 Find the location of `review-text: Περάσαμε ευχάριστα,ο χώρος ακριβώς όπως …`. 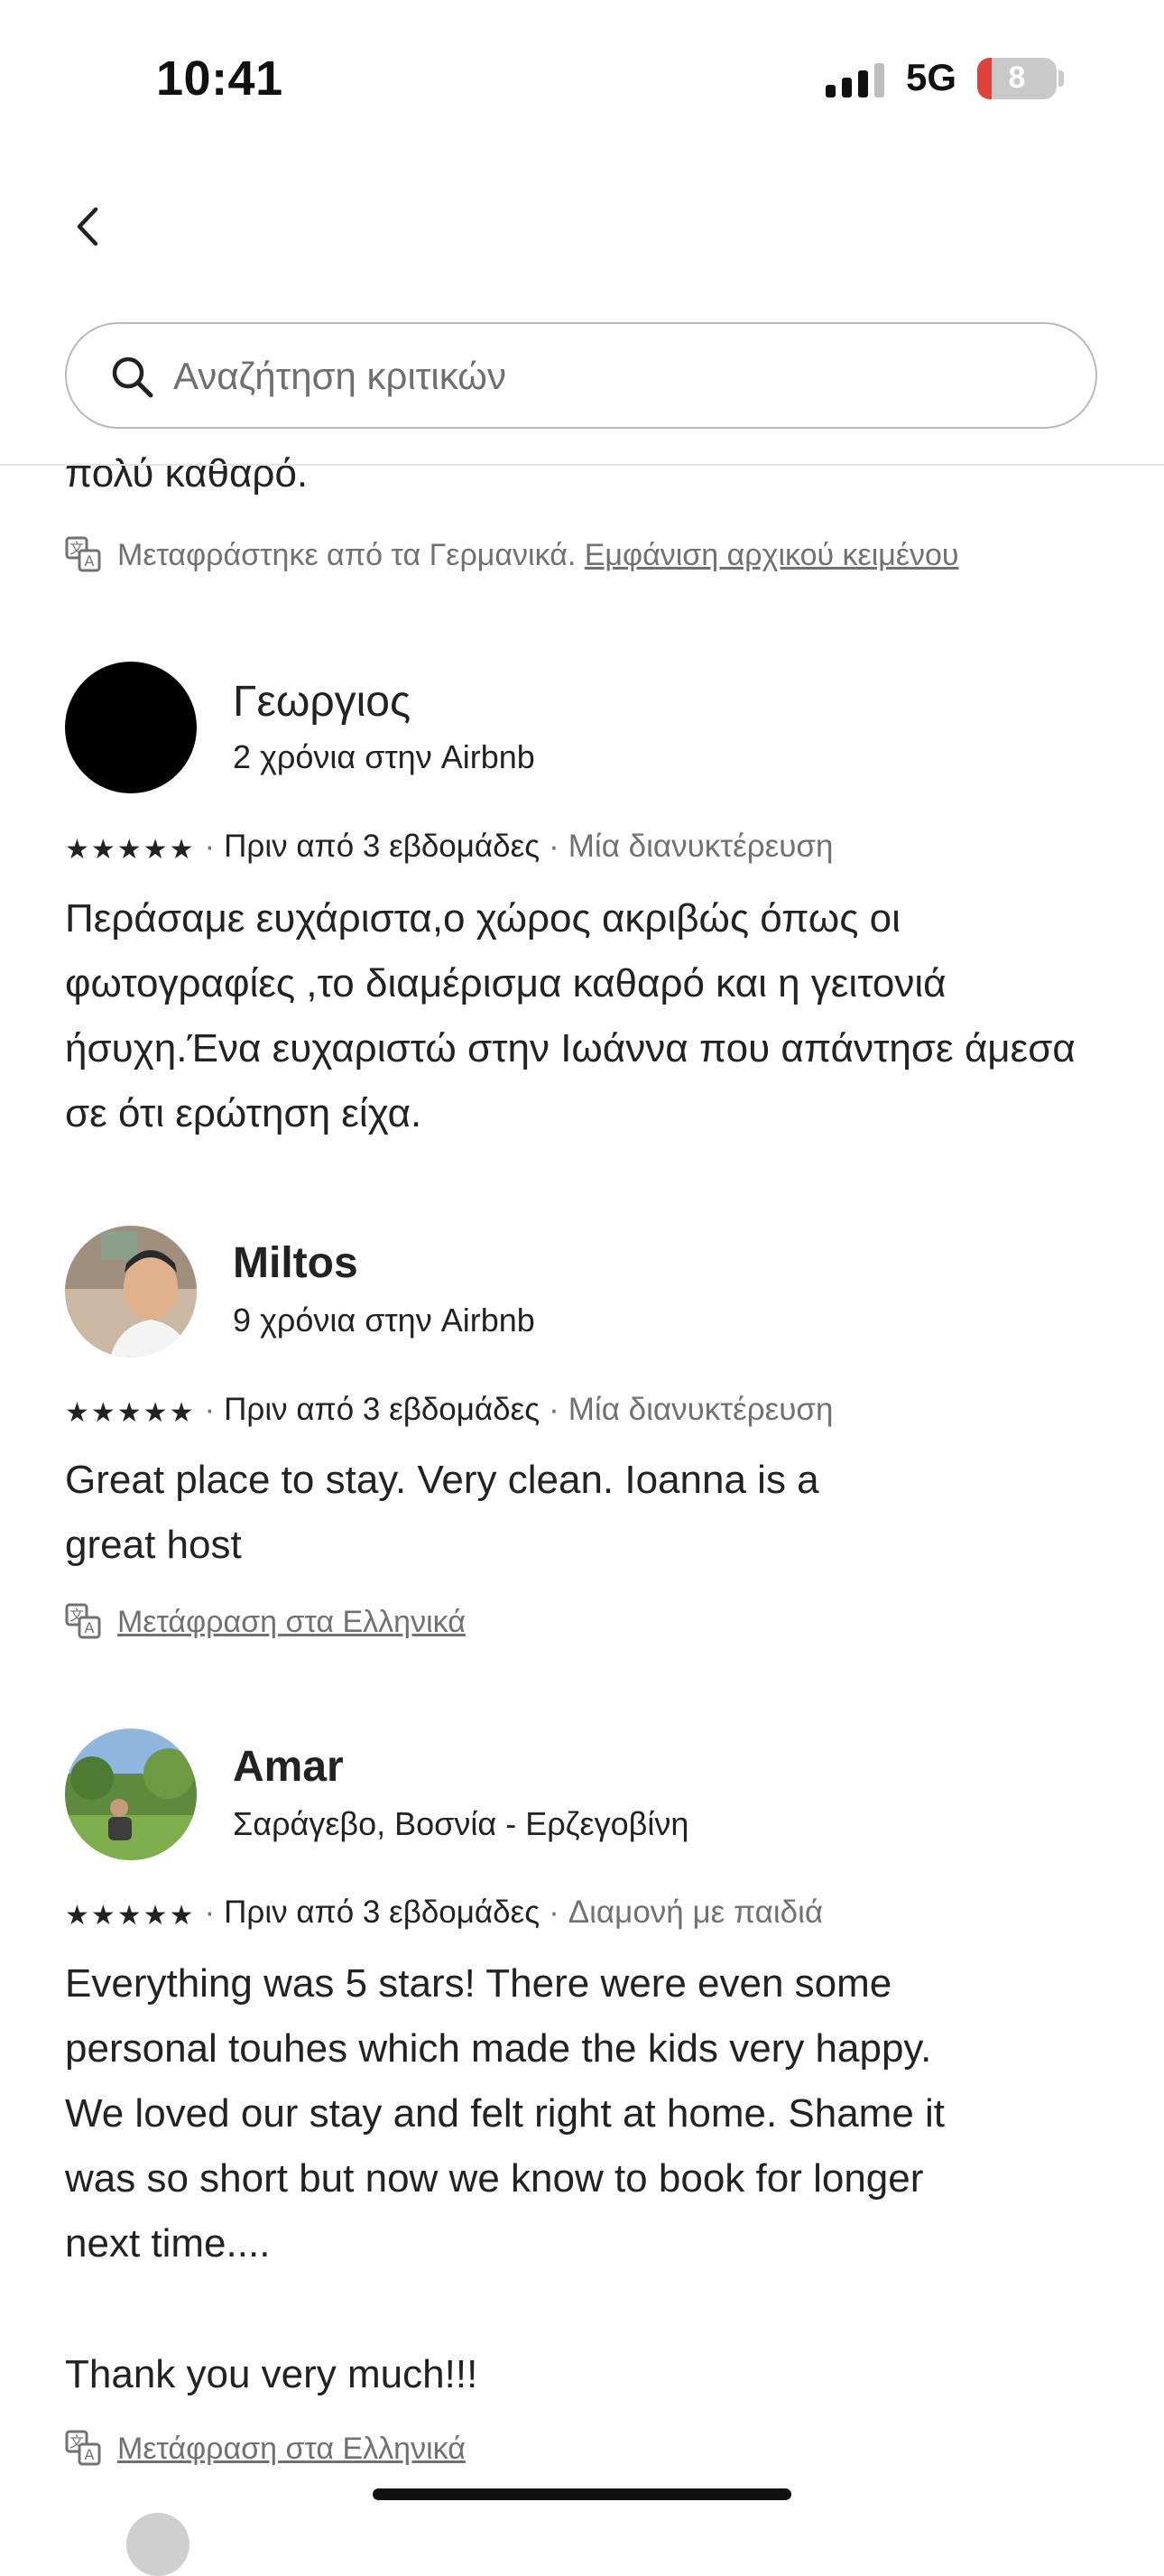

review-text: Περάσαμε ευχάριστα,ο χώρος ακριβώς όπως … is located at coordinates (570, 1015).